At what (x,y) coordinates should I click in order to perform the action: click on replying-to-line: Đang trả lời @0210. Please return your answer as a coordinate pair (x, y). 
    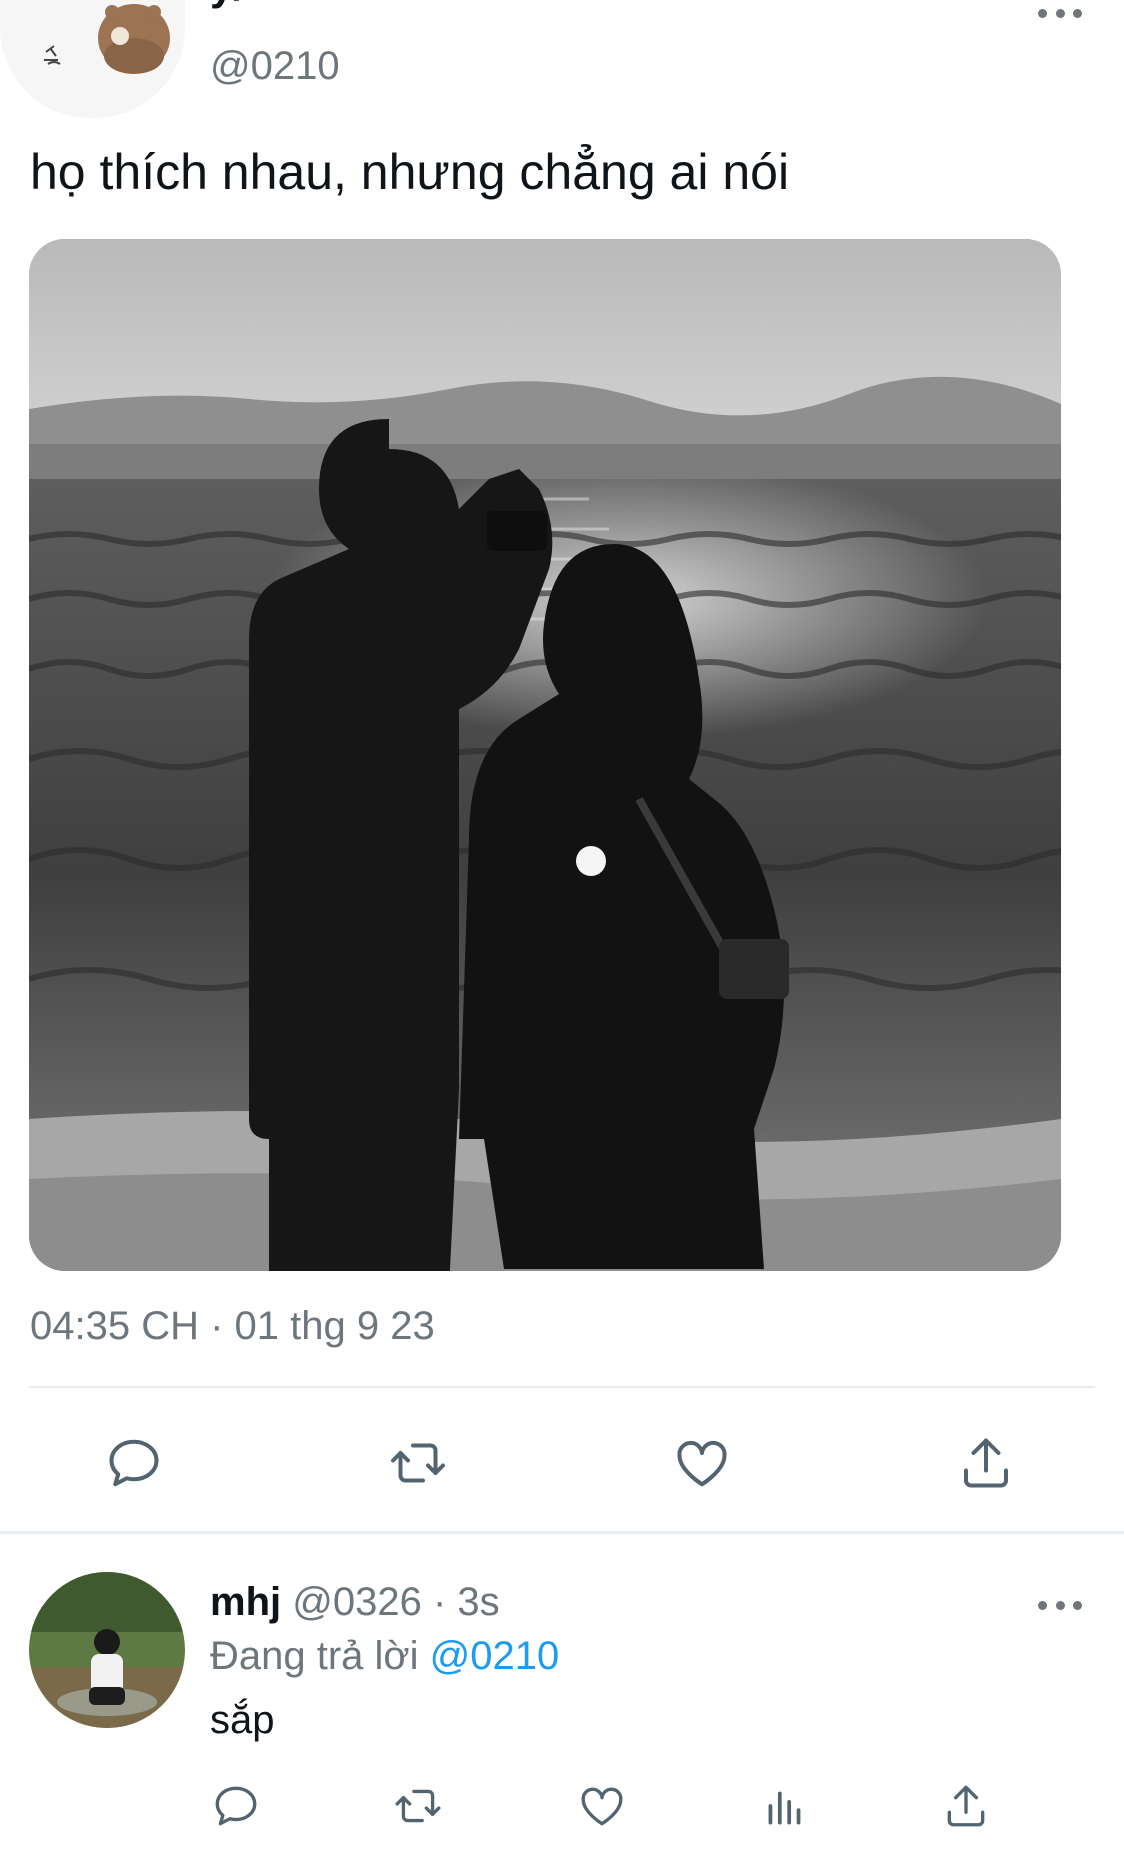
    Looking at the image, I should click on (384, 1656).